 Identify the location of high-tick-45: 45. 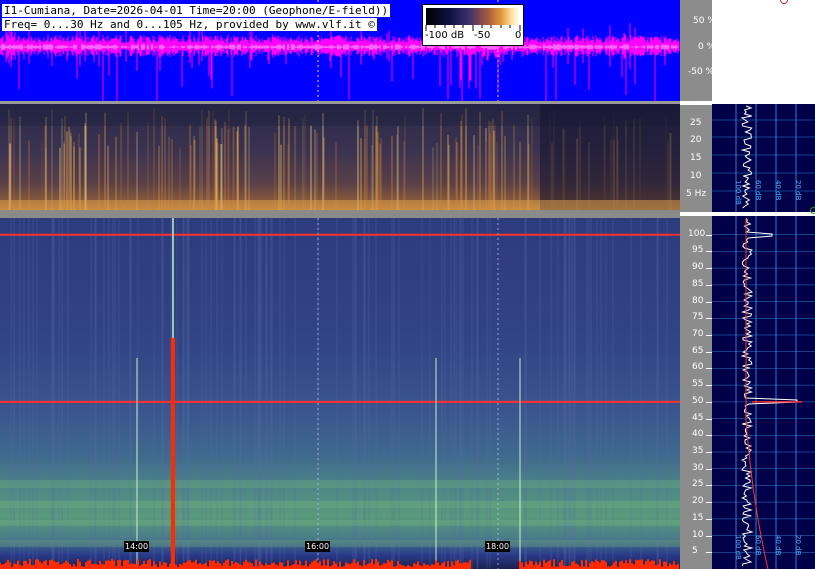
(698, 417).